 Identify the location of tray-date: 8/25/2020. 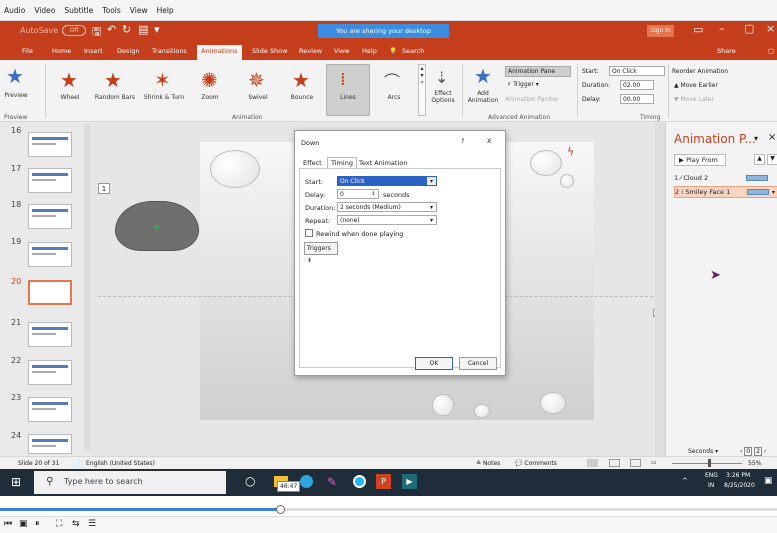
(739, 485).